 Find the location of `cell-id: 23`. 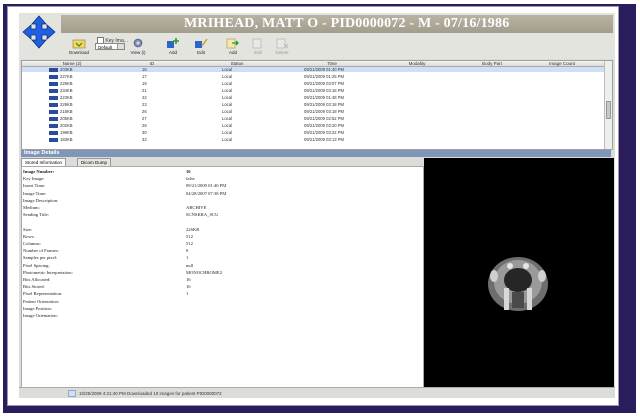

cell-id: 23 is located at coordinates (144, 104).